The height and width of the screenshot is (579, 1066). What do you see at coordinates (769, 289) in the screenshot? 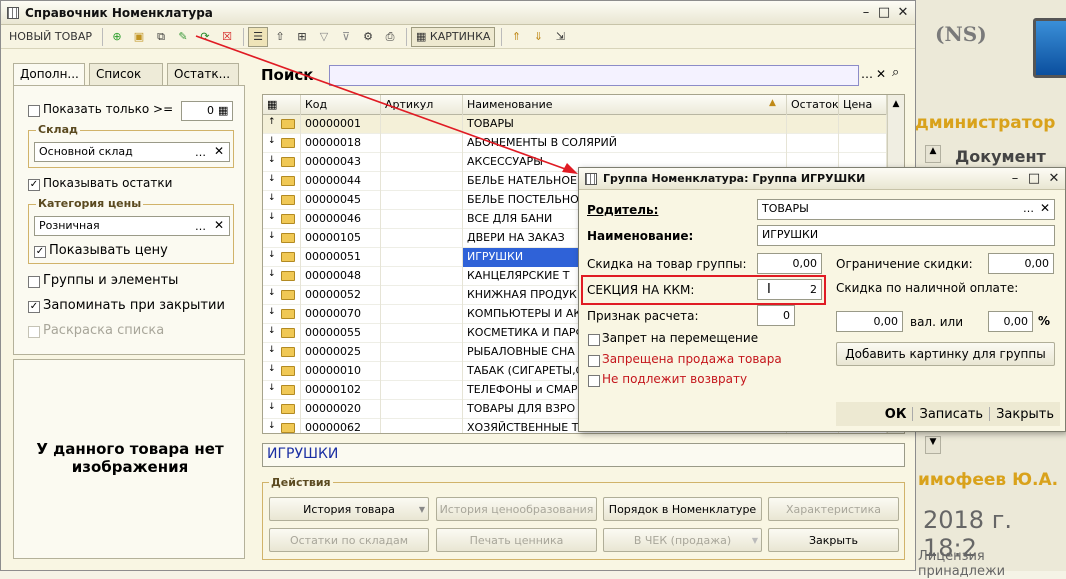
I see `text-cursor-icon: I` at bounding box center [769, 289].